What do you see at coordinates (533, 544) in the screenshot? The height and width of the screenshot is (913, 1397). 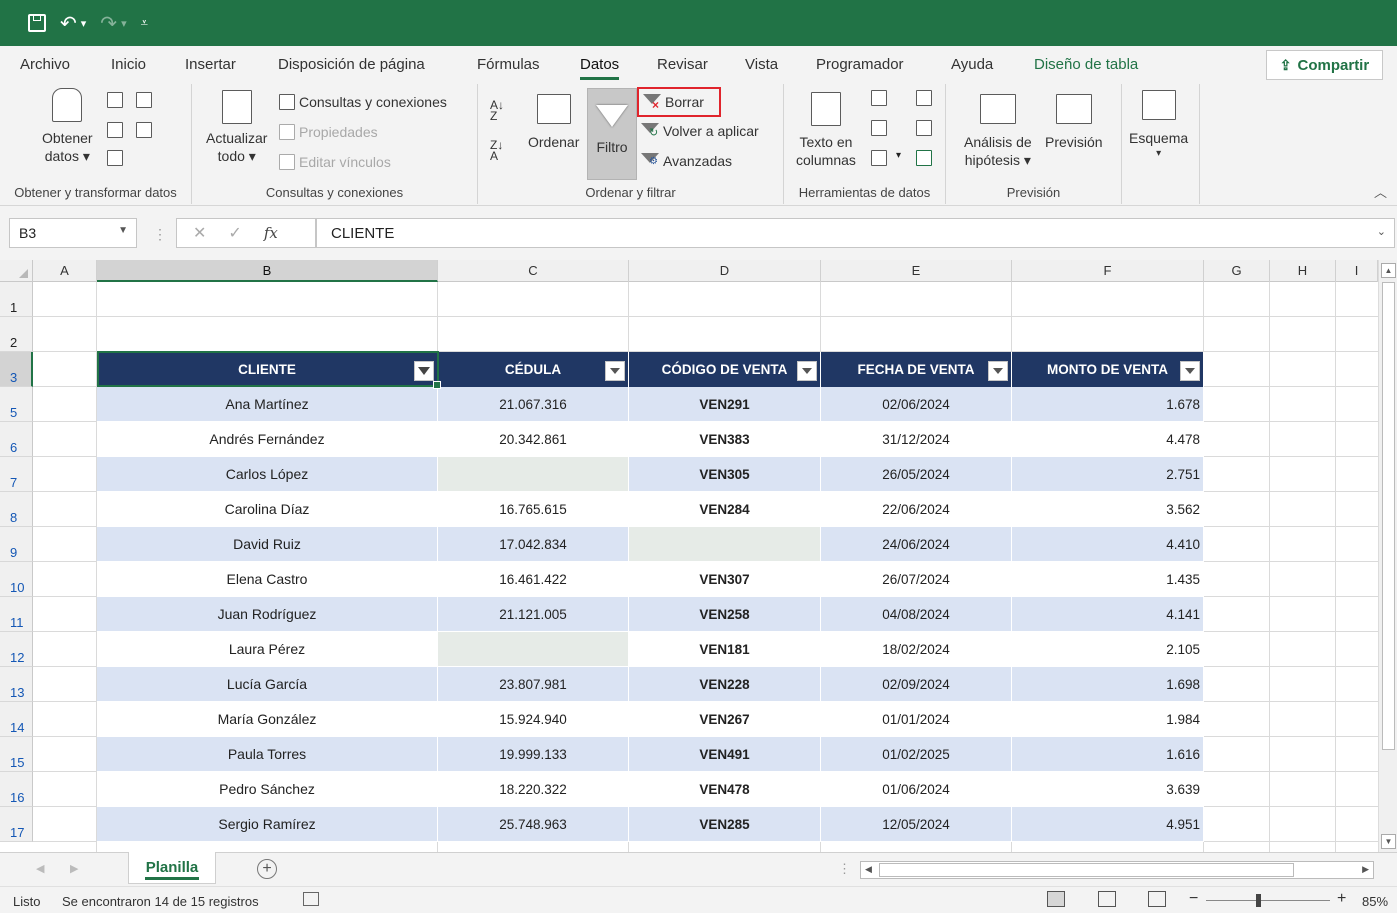 I see `table-cell-cedula: 17.042.834` at bounding box center [533, 544].